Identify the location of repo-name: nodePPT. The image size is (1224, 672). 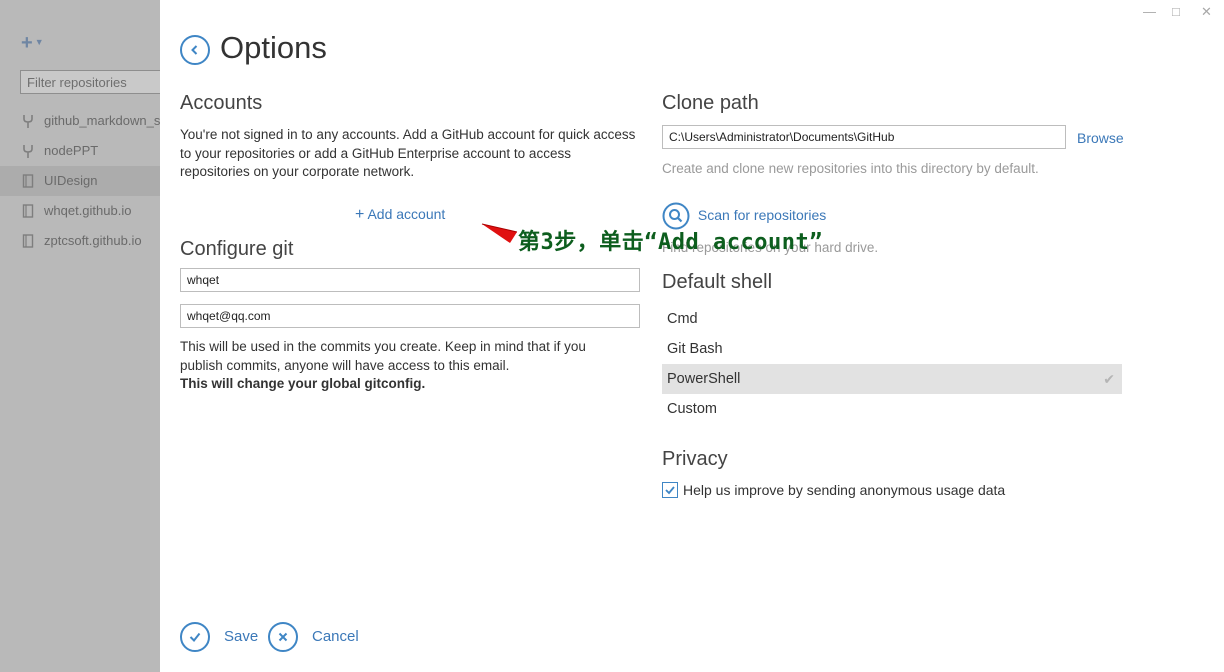
(71, 150).